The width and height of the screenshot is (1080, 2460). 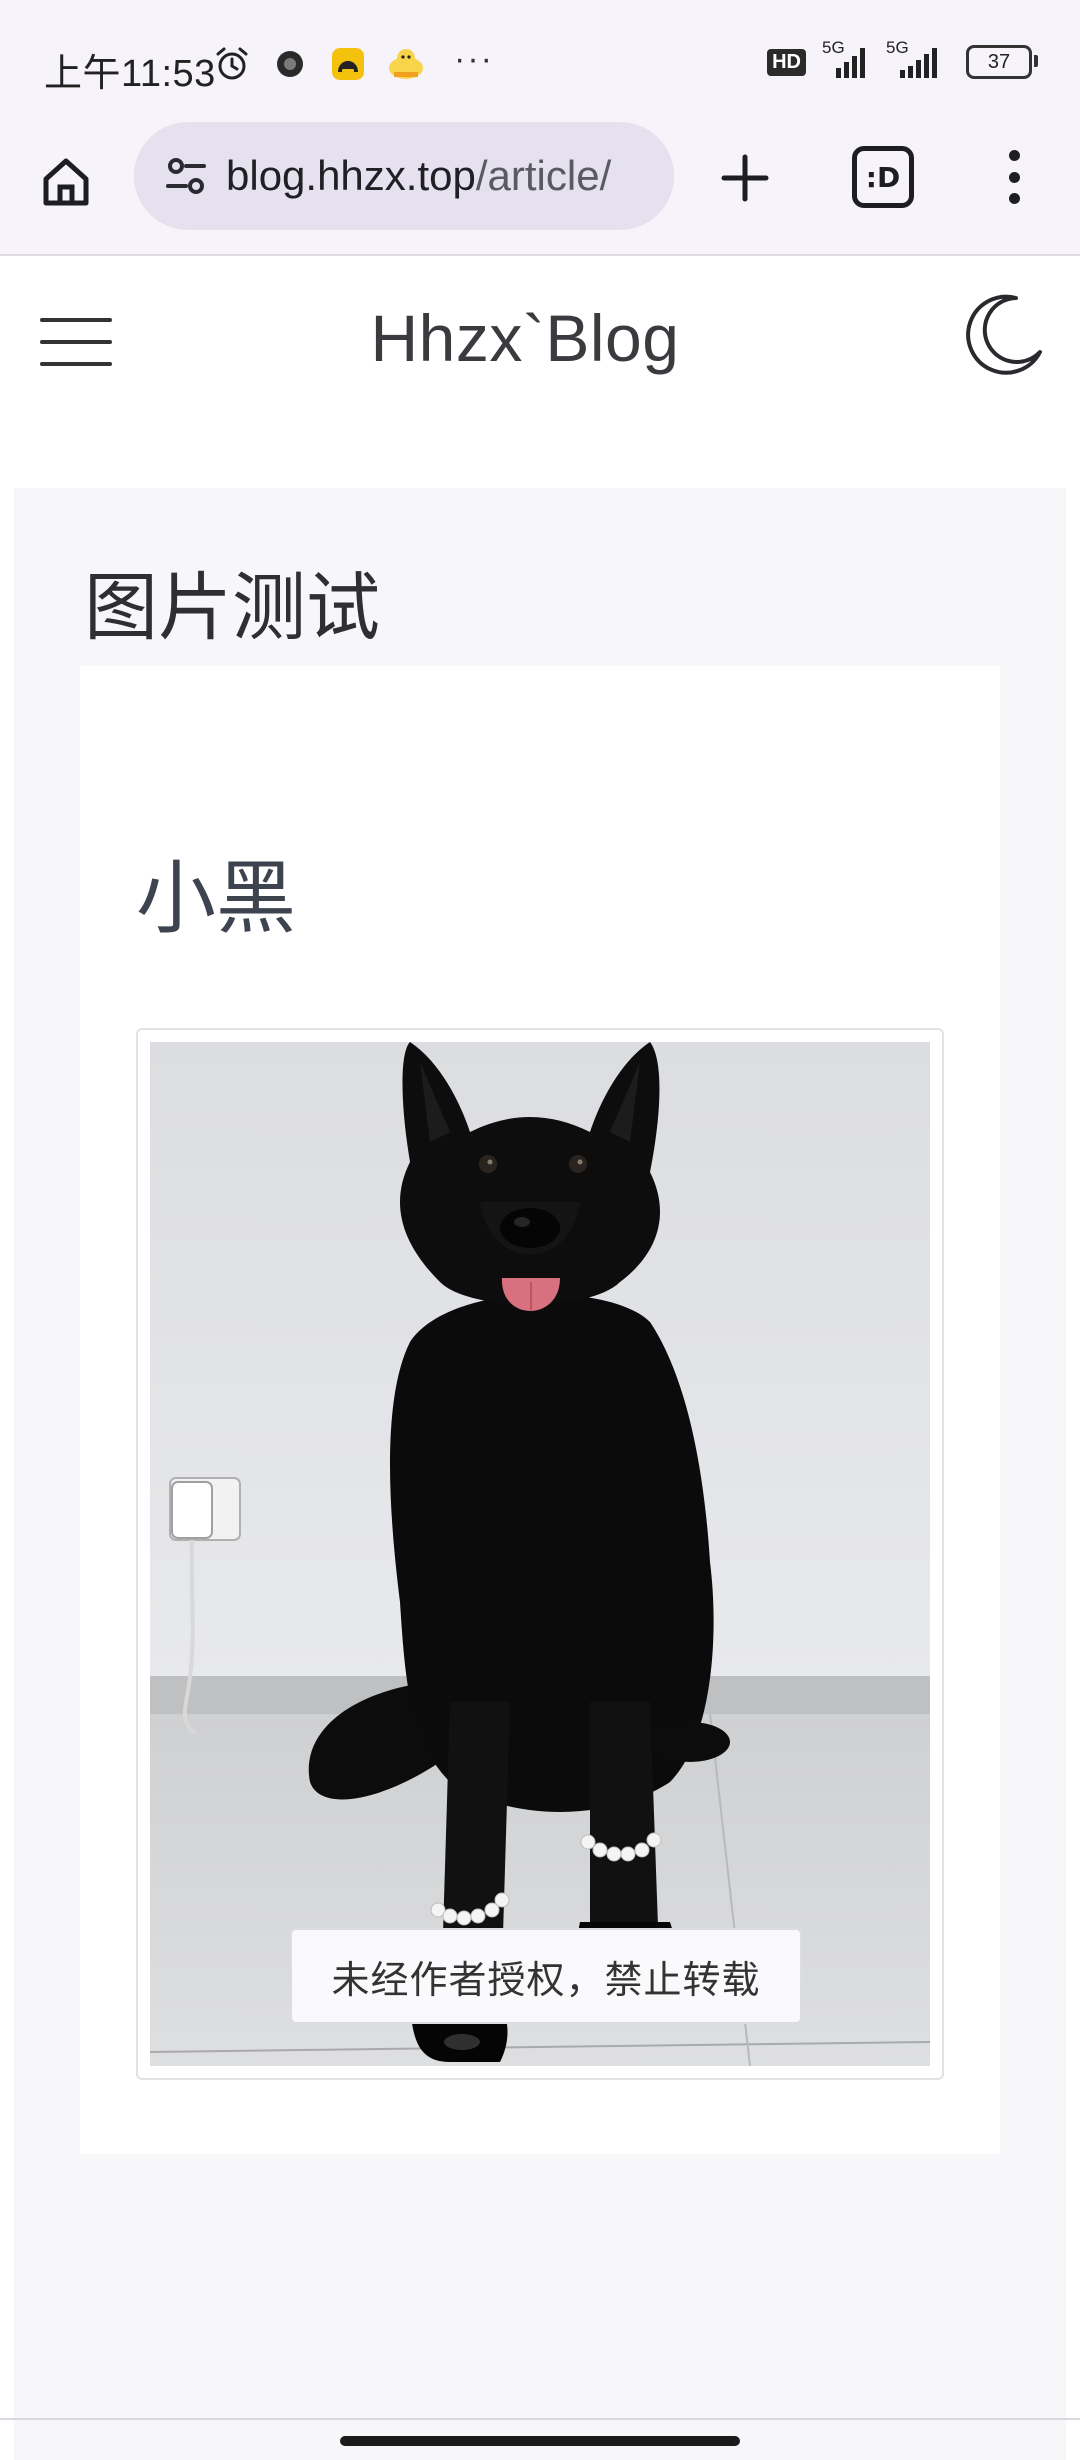 I want to click on browser-toolbar: blog.hhzx.top/article/ :D, so click(x=540, y=188).